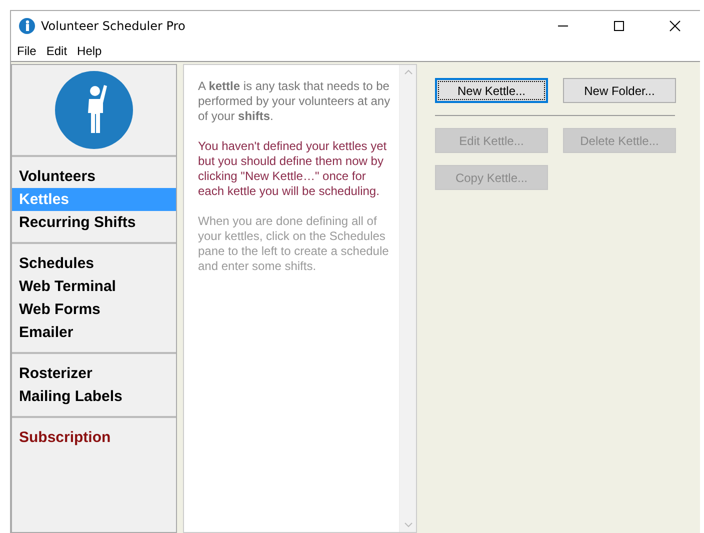  What do you see at coordinates (113, 26) in the screenshot?
I see `window-title: Volunteer Scheduler Pro` at bounding box center [113, 26].